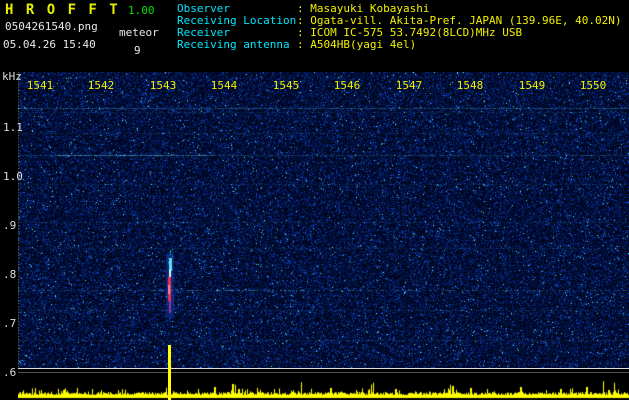 The width and height of the screenshot is (629, 400). I want to click on time-tick: 1547, so click(409, 85).